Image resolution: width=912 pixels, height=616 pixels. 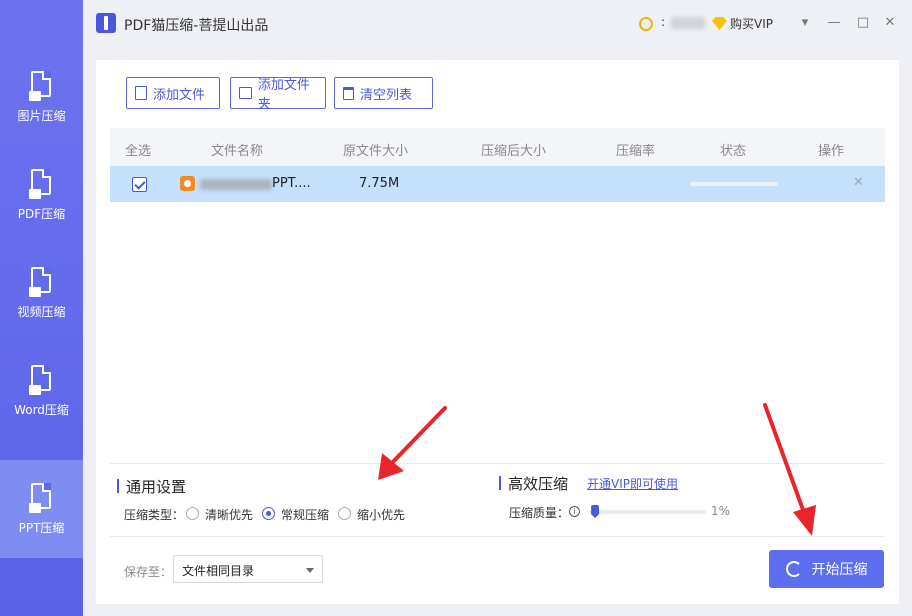 I want to click on refresh-icon, so click(x=793, y=569).